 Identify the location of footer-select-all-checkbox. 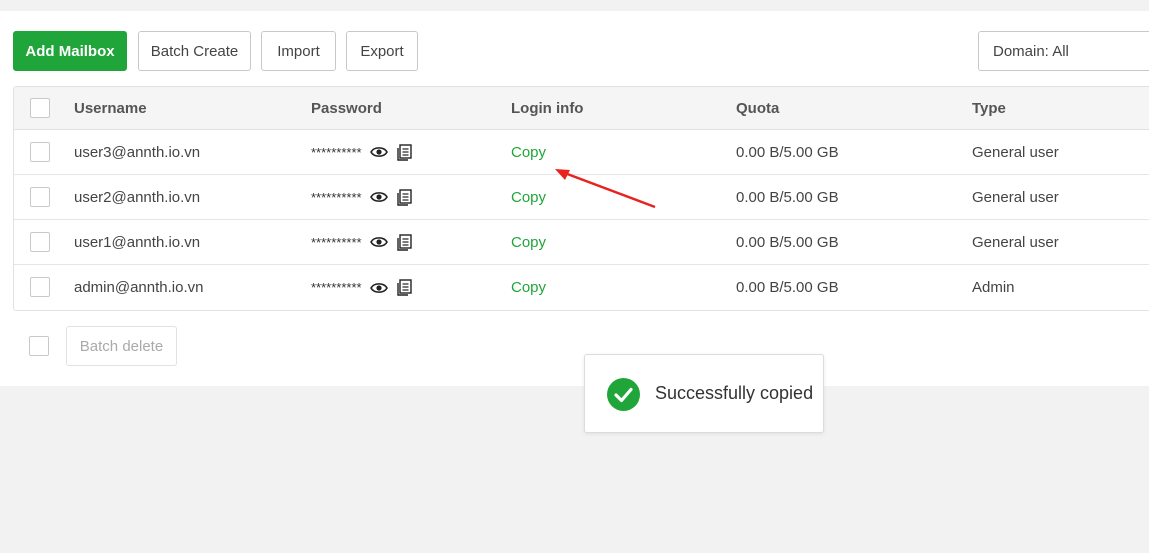
(39, 346).